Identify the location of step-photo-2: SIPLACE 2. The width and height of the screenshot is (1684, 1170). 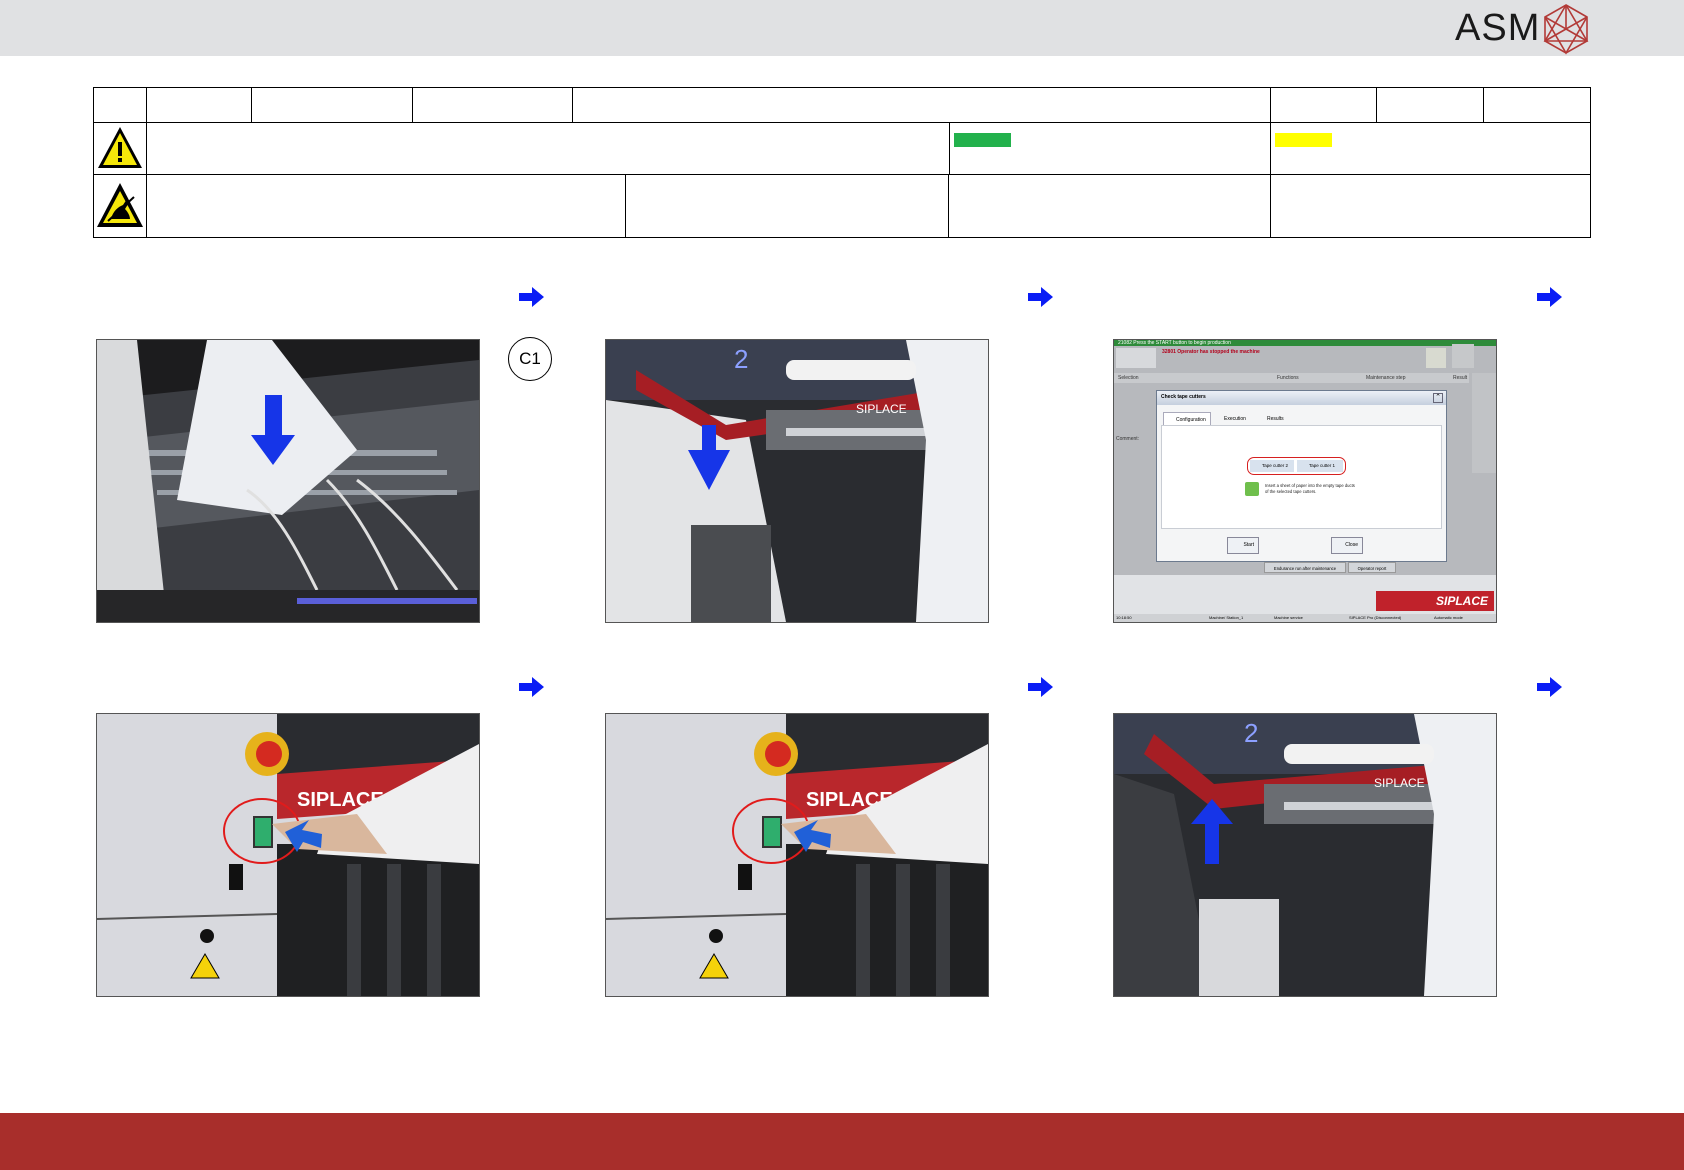
(797, 481).